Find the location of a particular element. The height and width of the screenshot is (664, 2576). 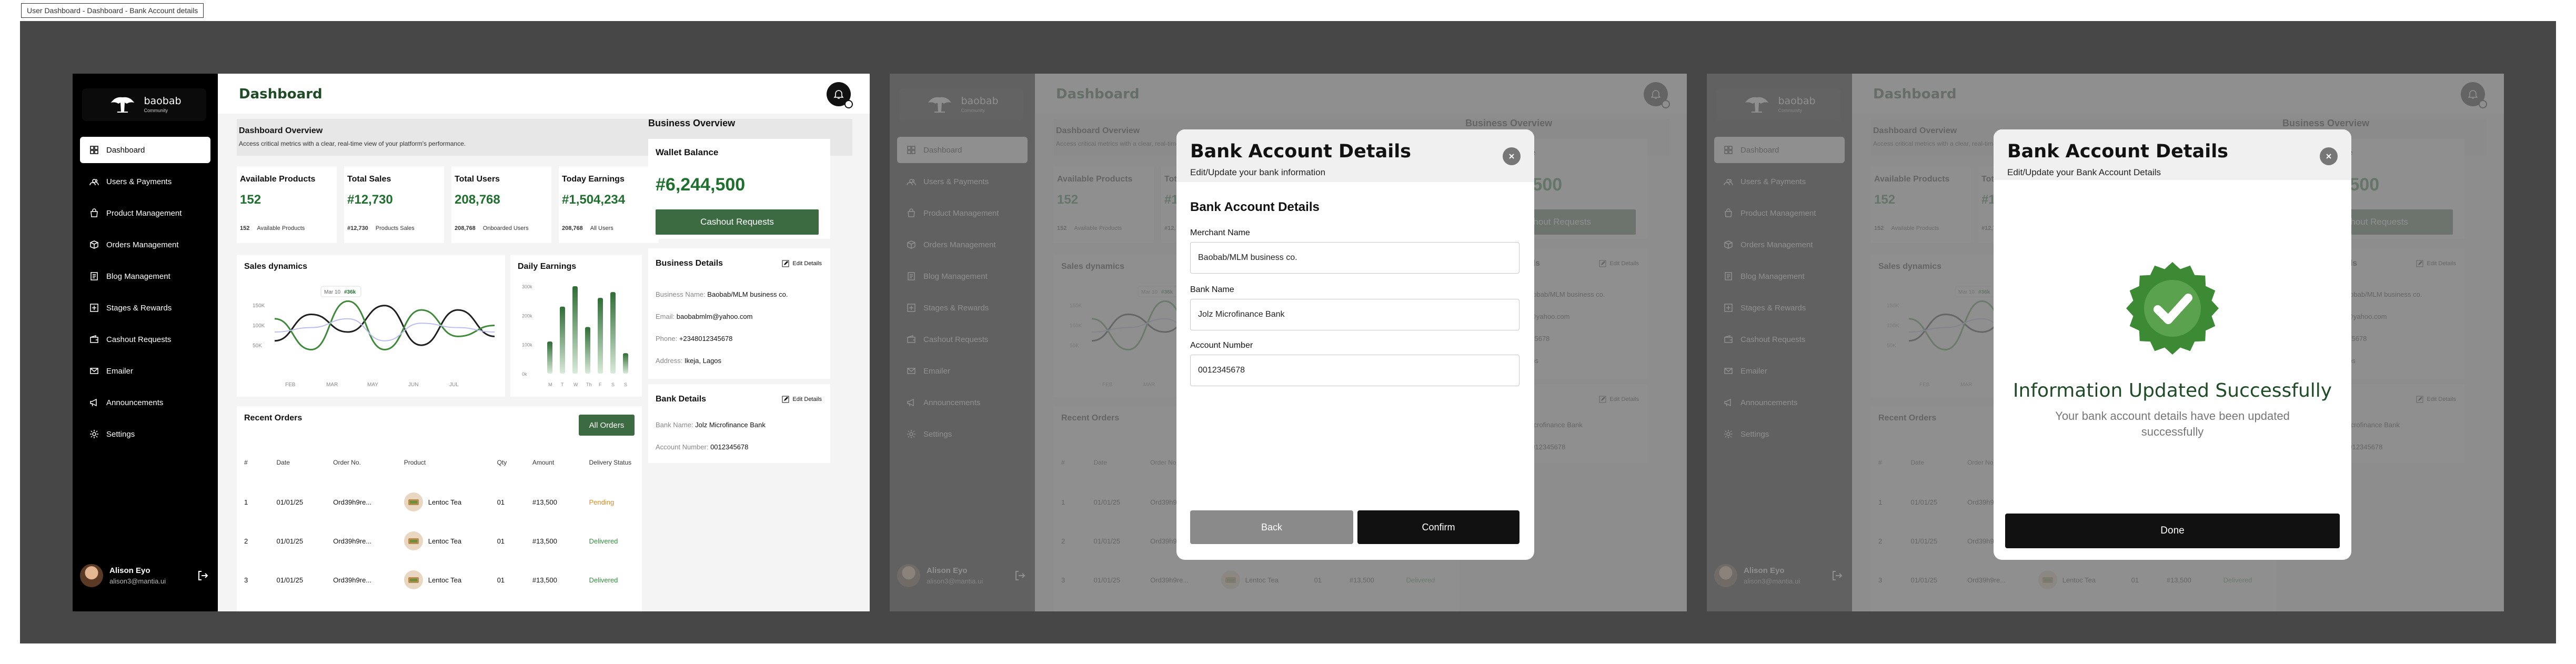

check-badge-icon is located at coordinates (2172, 308).